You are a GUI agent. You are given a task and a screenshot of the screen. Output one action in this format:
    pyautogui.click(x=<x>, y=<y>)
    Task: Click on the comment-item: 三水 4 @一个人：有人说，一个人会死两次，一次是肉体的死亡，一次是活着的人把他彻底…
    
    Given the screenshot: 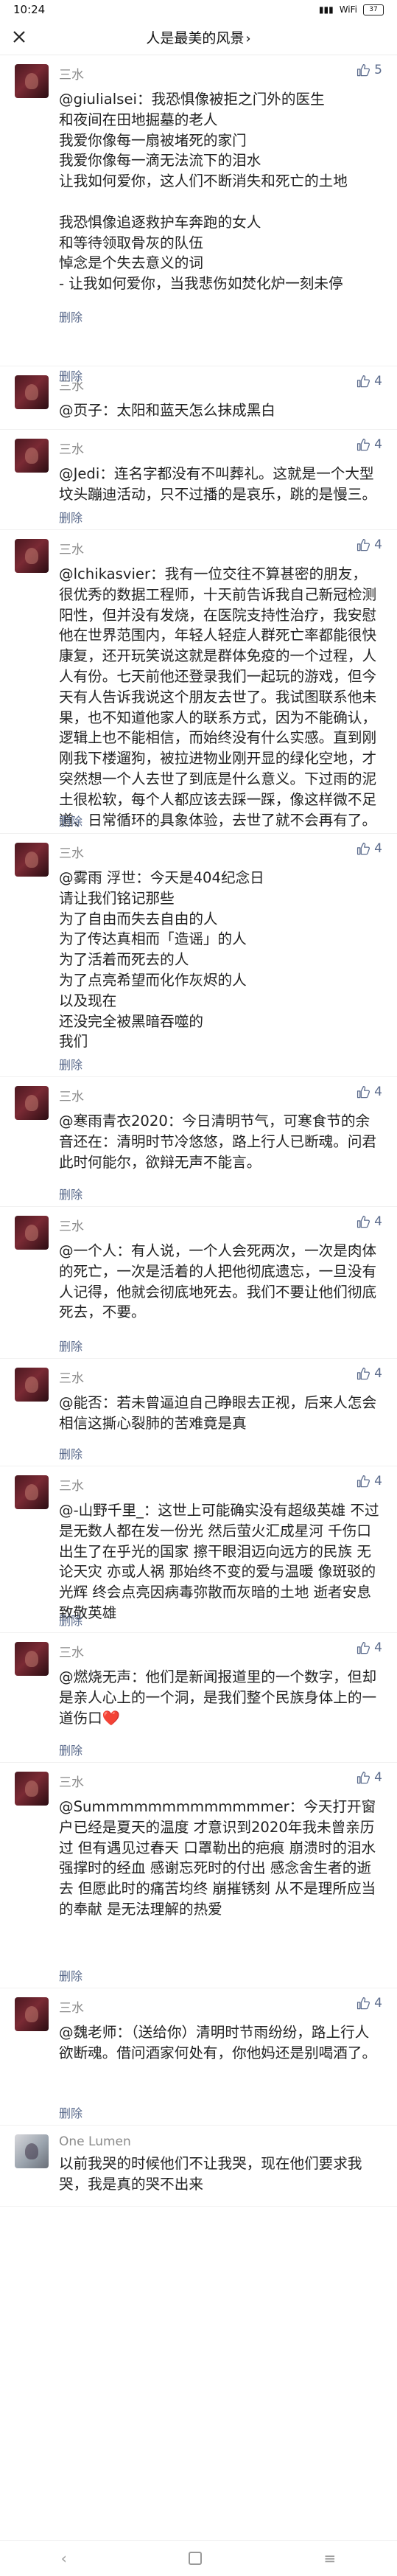 What is the action you would take?
    pyautogui.click(x=198, y=1283)
    